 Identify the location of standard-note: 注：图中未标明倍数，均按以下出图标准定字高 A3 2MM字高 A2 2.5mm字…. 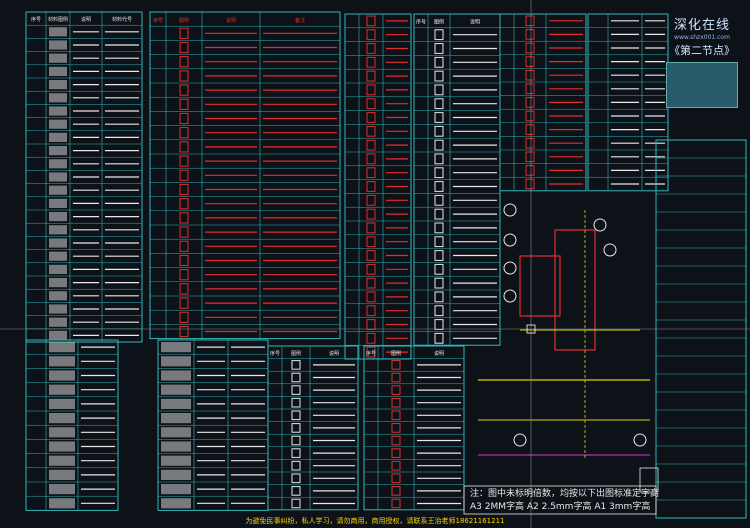
(564, 501).